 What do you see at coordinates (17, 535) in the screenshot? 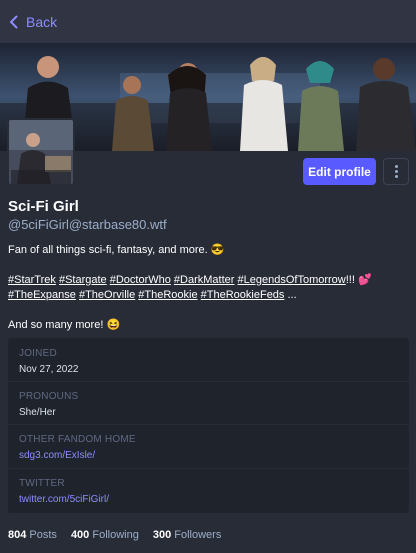
I see `posts-count: 804` at bounding box center [17, 535].